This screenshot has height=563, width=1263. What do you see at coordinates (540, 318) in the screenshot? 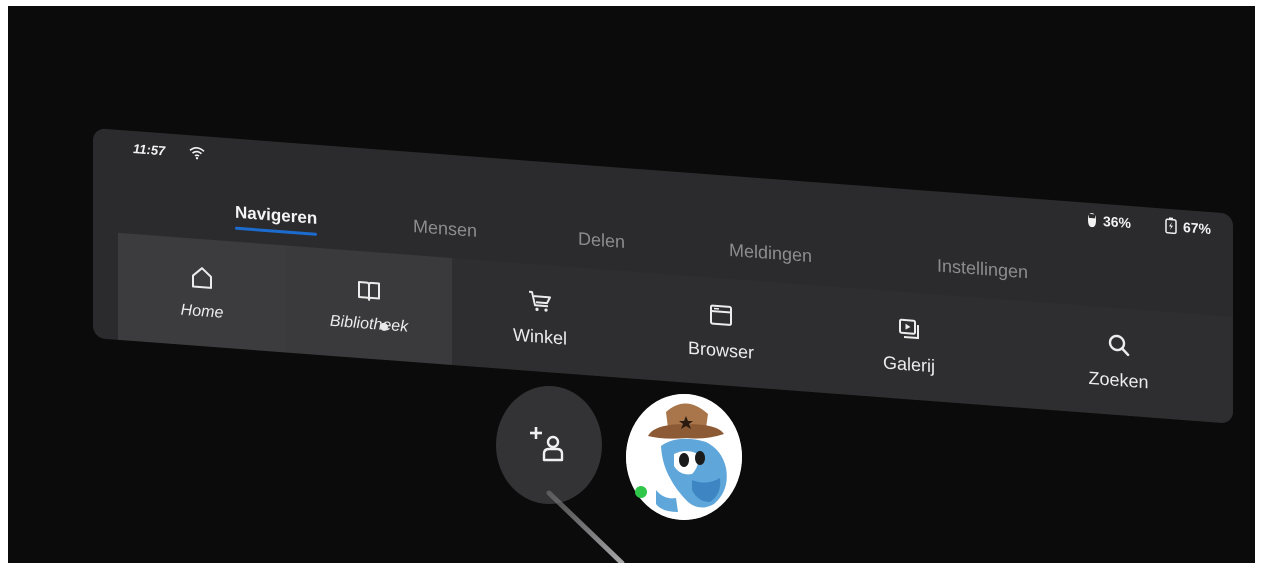
I see `nav-winkel: Winkel` at bounding box center [540, 318].